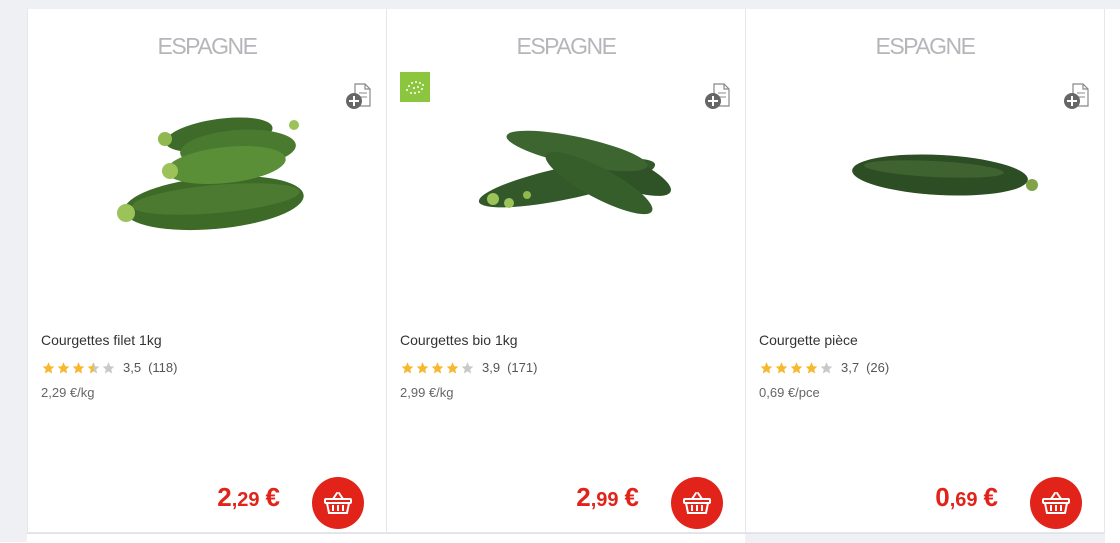  What do you see at coordinates (459, 340) in the screenshot?
I see `product-name: Courgettes bio 1kg` at bounding box center [459, 340].